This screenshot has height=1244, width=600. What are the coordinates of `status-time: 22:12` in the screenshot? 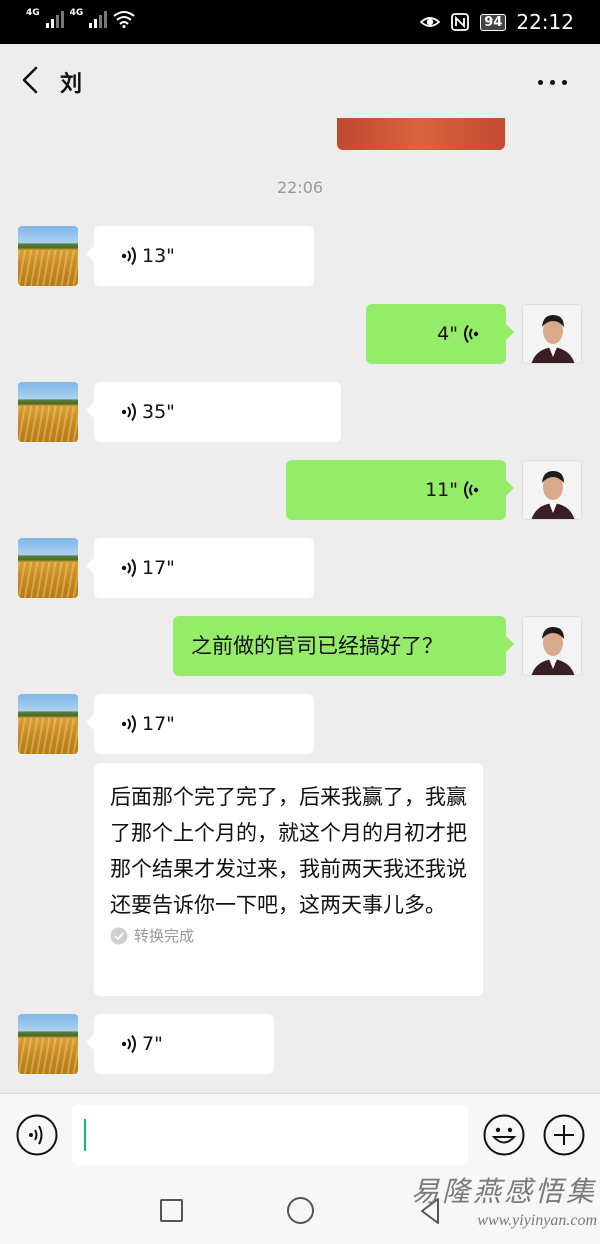 It's located at (545, 22).